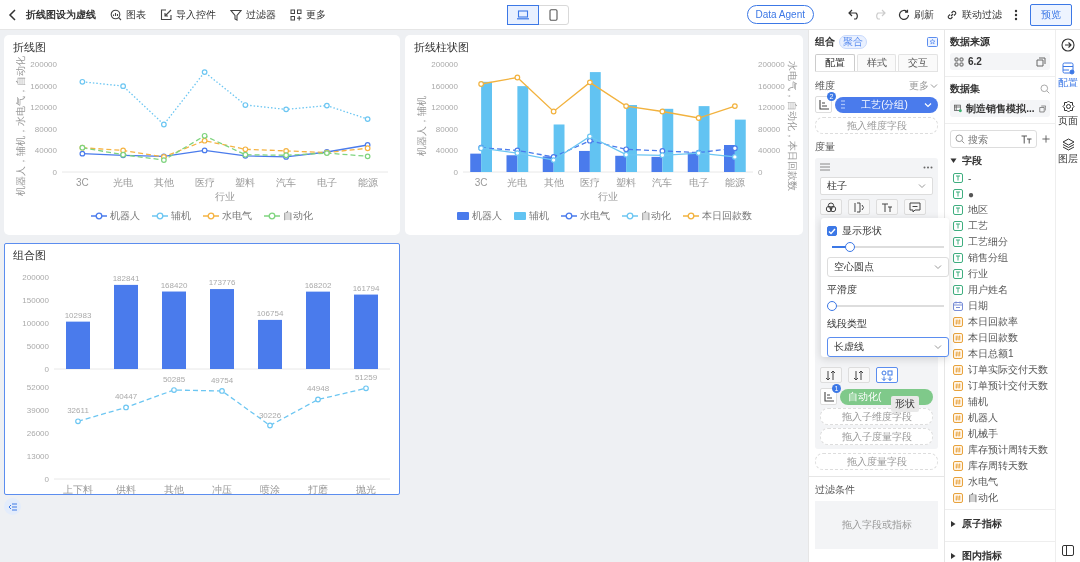 This screenshot has width=1080, height=562. Describe the element at coordinates (825, 42) in the screenshot. I see `panel-title: 组合` at that location.